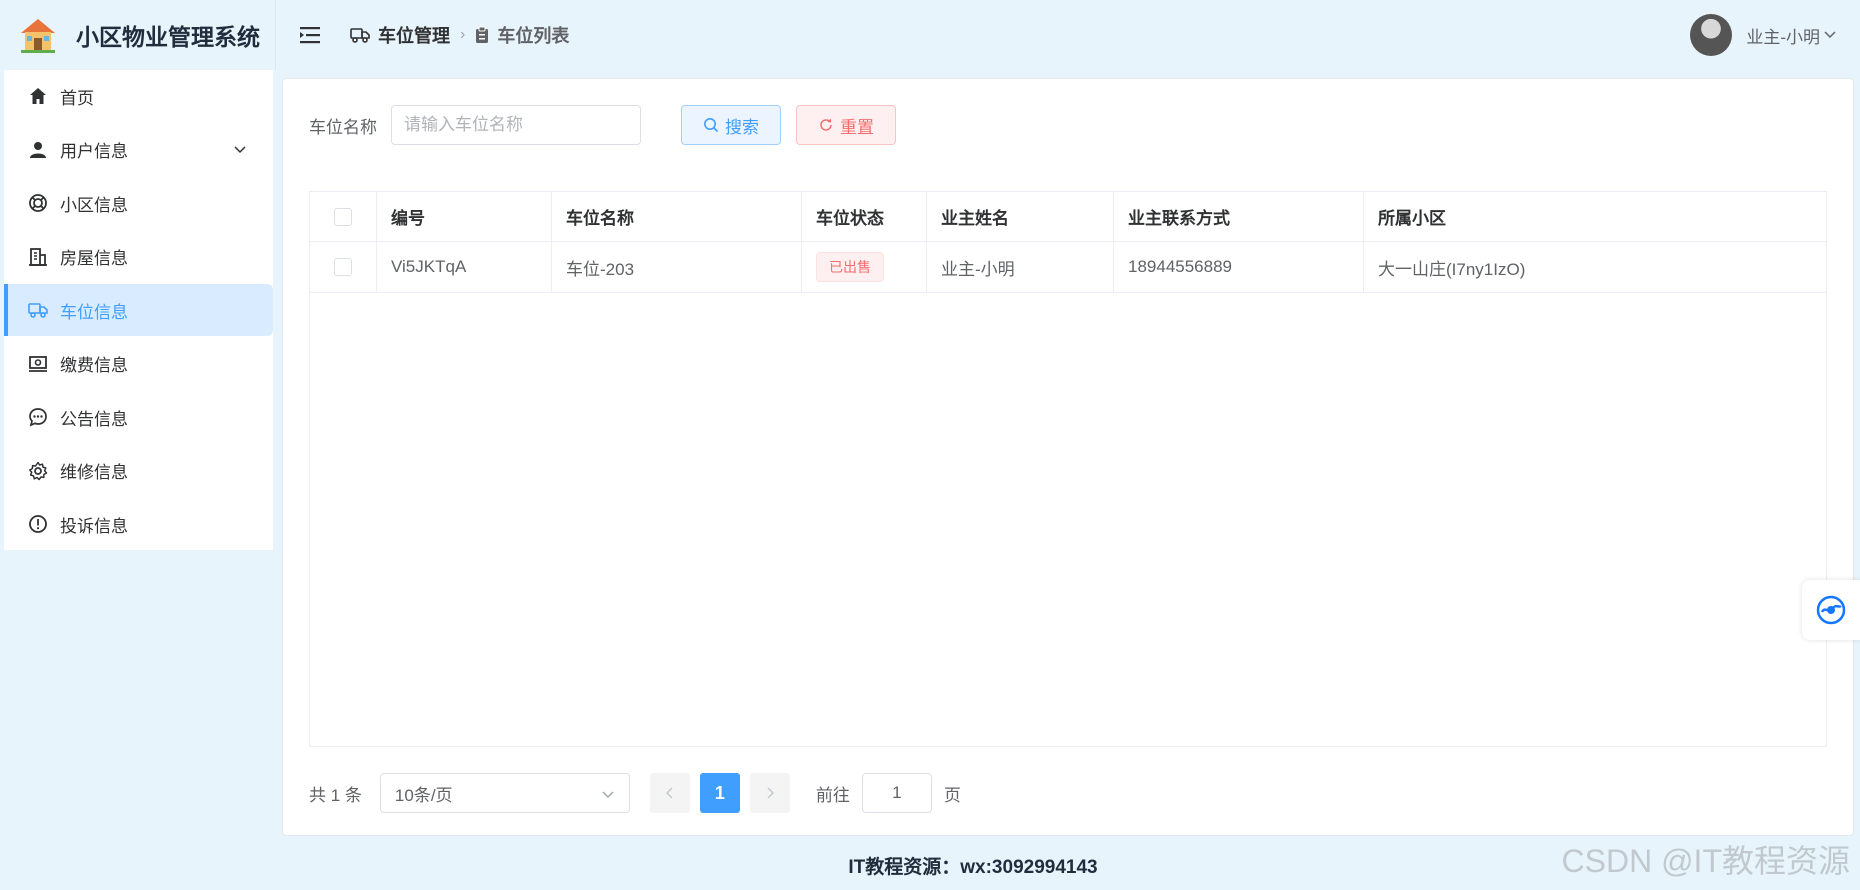 The height and width of the screenshot is (890, 1860). What do you see at coordinates (1706, 861) in the screenshot?
I see `watermark: CSDN @IT教程资源` at bounding box center [1706, 861].